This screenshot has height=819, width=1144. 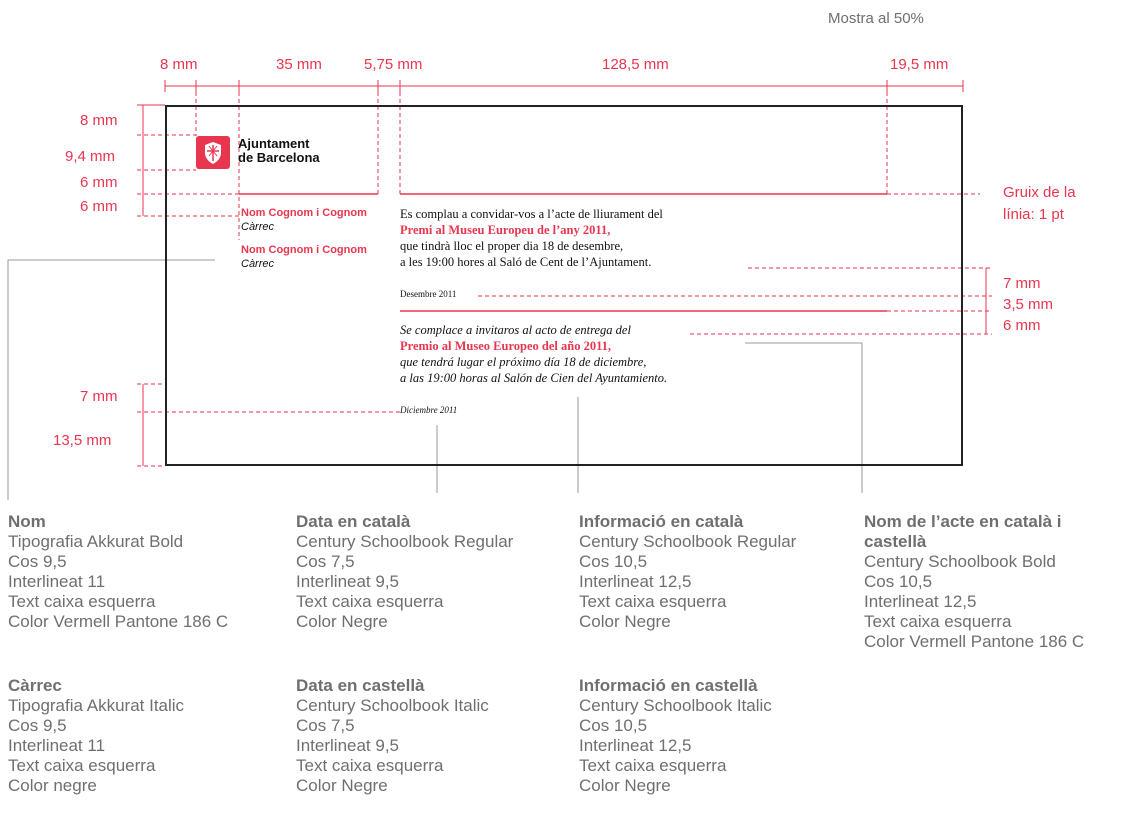 I want to click on spec-info-cast-line: Century Schoolbook Italic, so click(x=675, y=705).